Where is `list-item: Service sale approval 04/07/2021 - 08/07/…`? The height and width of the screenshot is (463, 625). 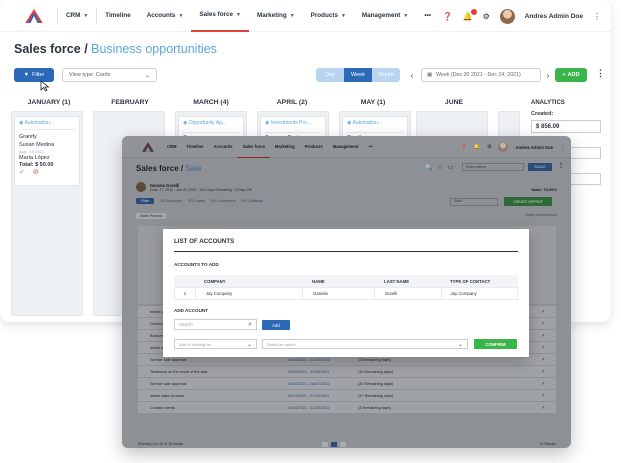
list-item: Service sale approval 04/07/2021 - 08/07/… is located at coordinates (347, 384).